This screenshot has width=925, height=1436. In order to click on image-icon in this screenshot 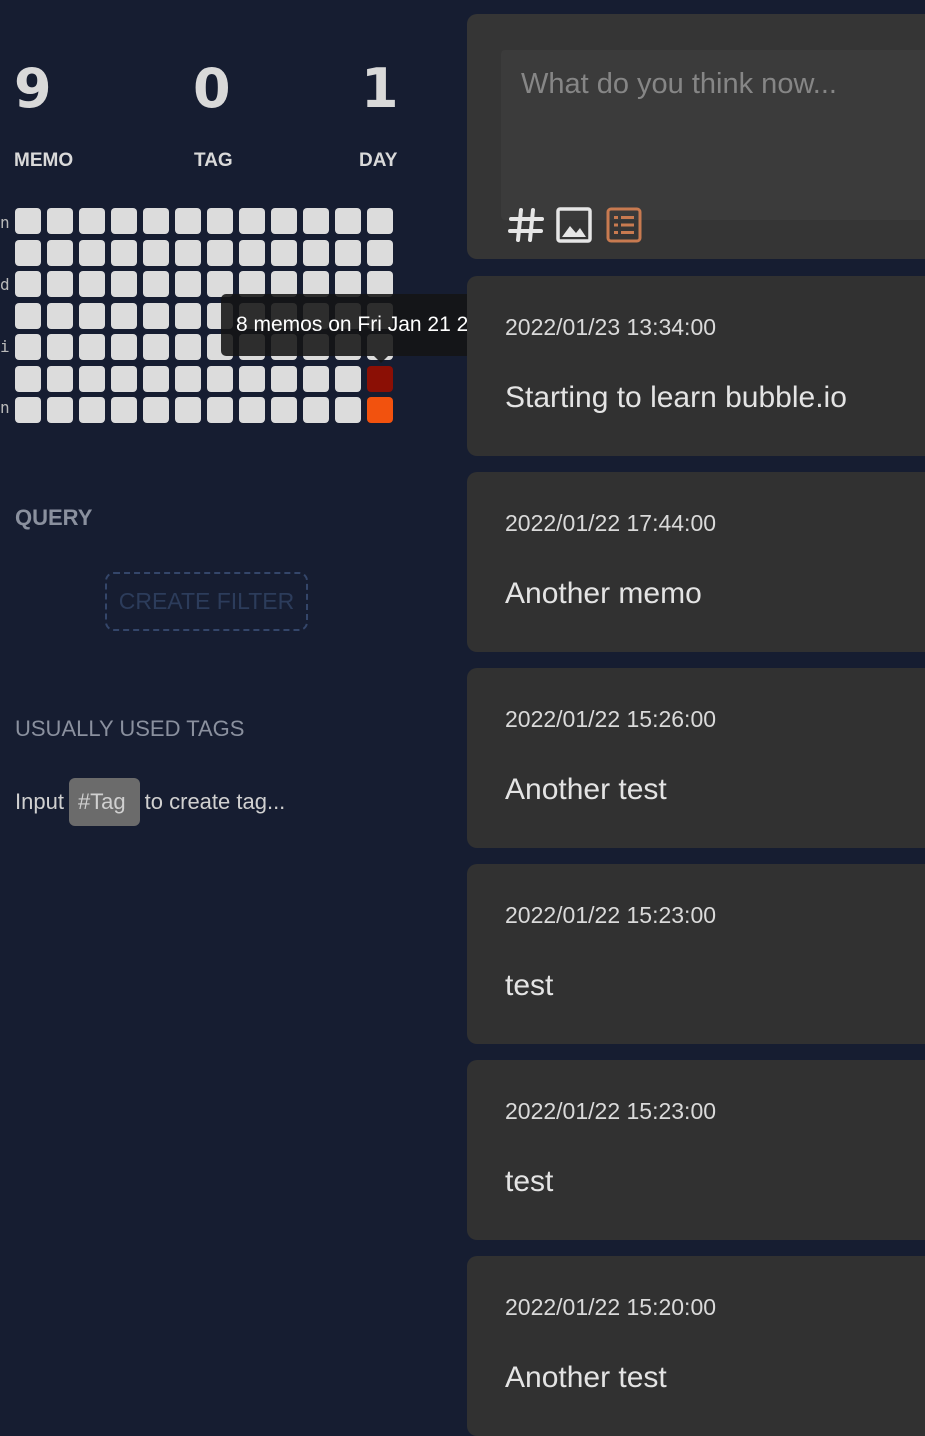, I will do `click(574, 225)`.